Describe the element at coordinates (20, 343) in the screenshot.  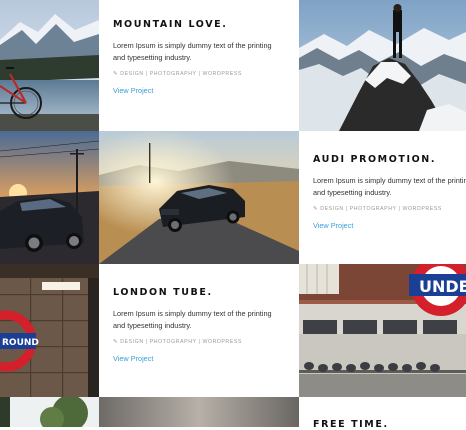
I see `roundel-text: ROUND` at that location.